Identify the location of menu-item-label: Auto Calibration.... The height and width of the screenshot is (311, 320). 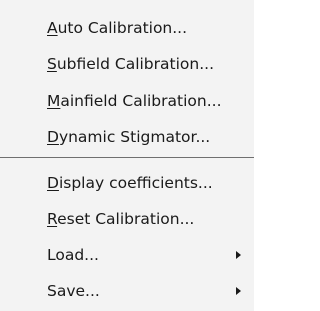
(117, 28).